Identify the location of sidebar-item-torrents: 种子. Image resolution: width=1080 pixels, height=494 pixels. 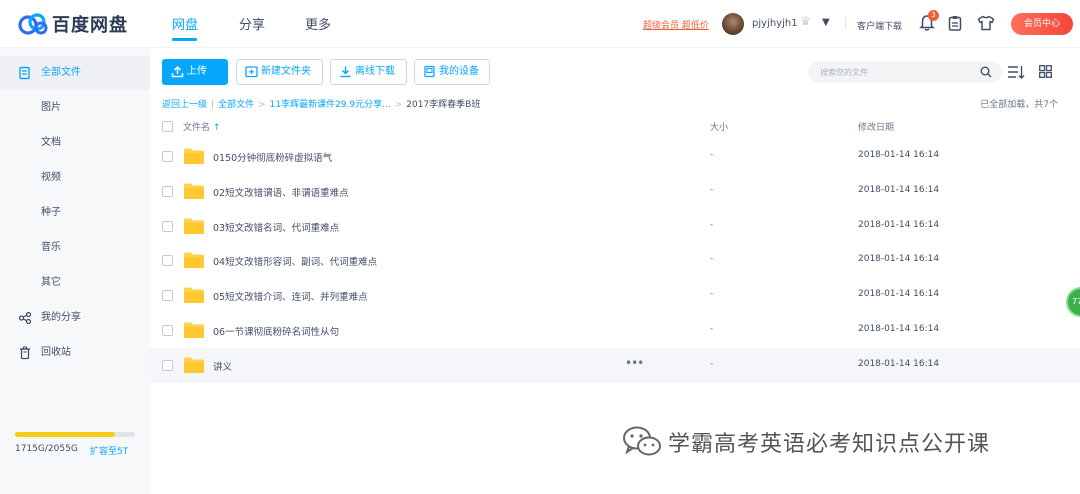
(75, 213).